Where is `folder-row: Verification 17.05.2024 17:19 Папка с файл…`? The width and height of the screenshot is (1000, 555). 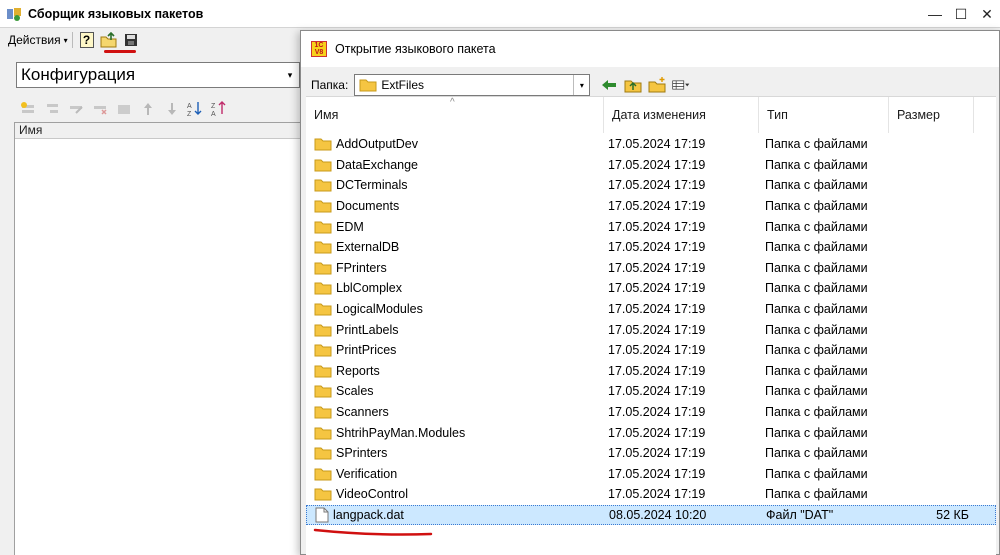 folder-row: Verification 17.05.2024 17:19 Папка с файл… is located at coordinates (651, 474).